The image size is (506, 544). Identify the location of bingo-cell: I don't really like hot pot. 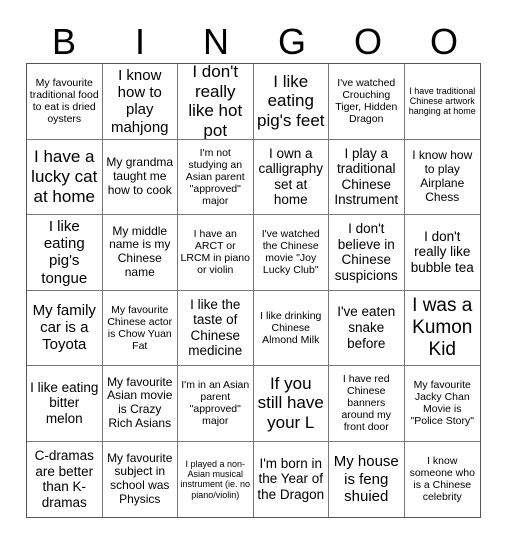
(216, 102).